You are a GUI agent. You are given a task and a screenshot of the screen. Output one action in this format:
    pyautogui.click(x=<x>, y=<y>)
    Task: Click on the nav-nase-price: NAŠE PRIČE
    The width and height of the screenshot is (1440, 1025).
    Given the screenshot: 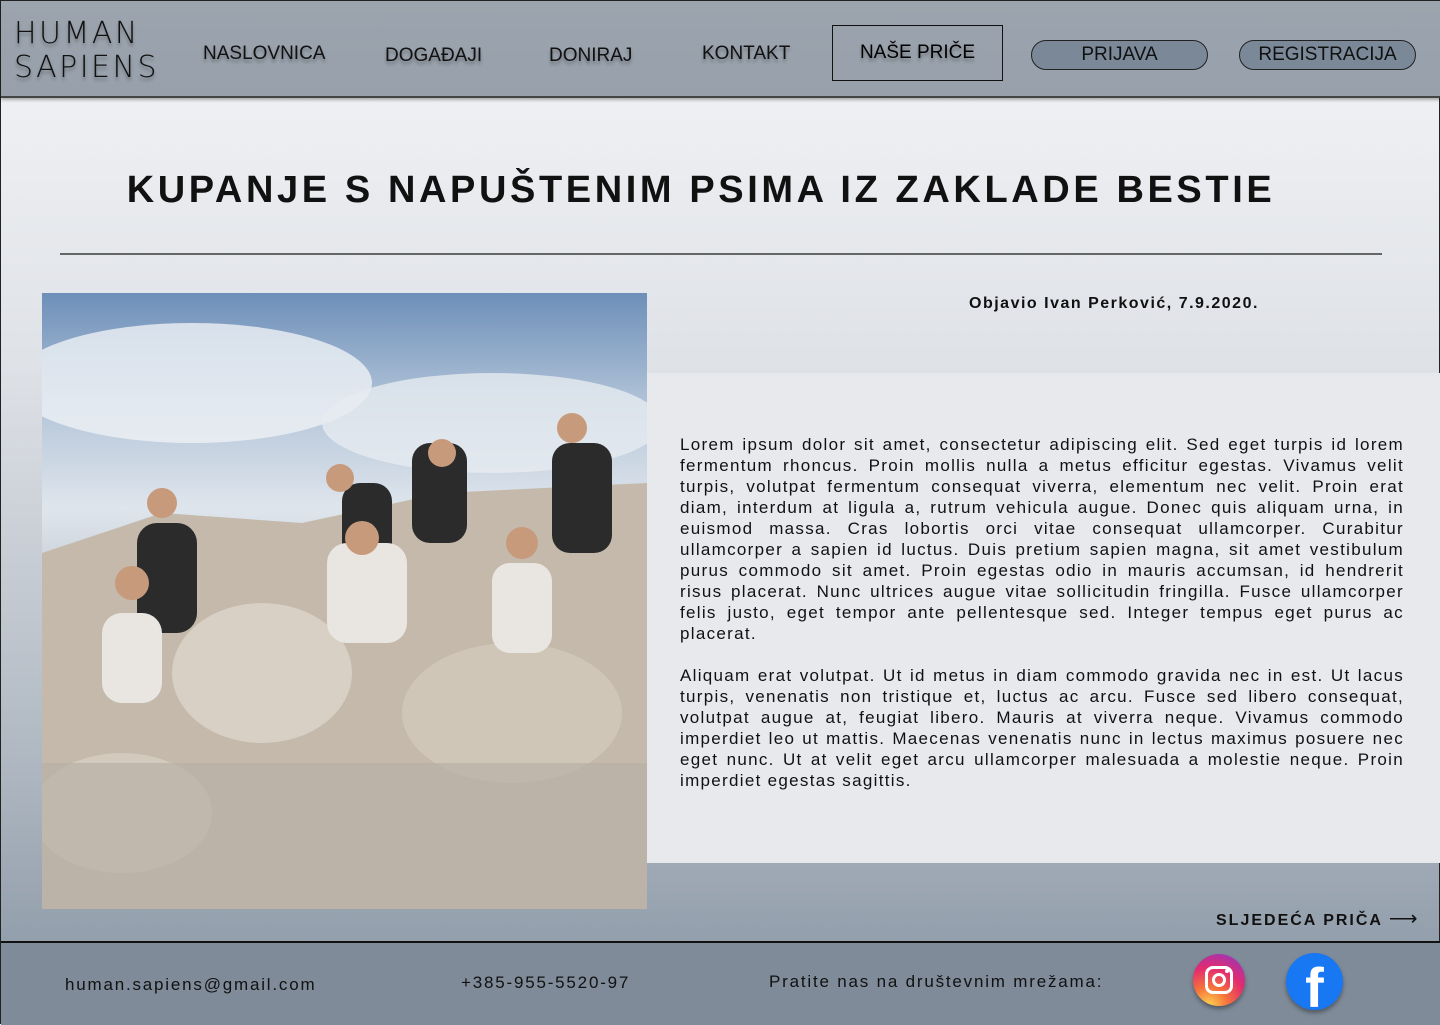 What is the action you would take?
    pyautogui.click(x=917, y=53)
    